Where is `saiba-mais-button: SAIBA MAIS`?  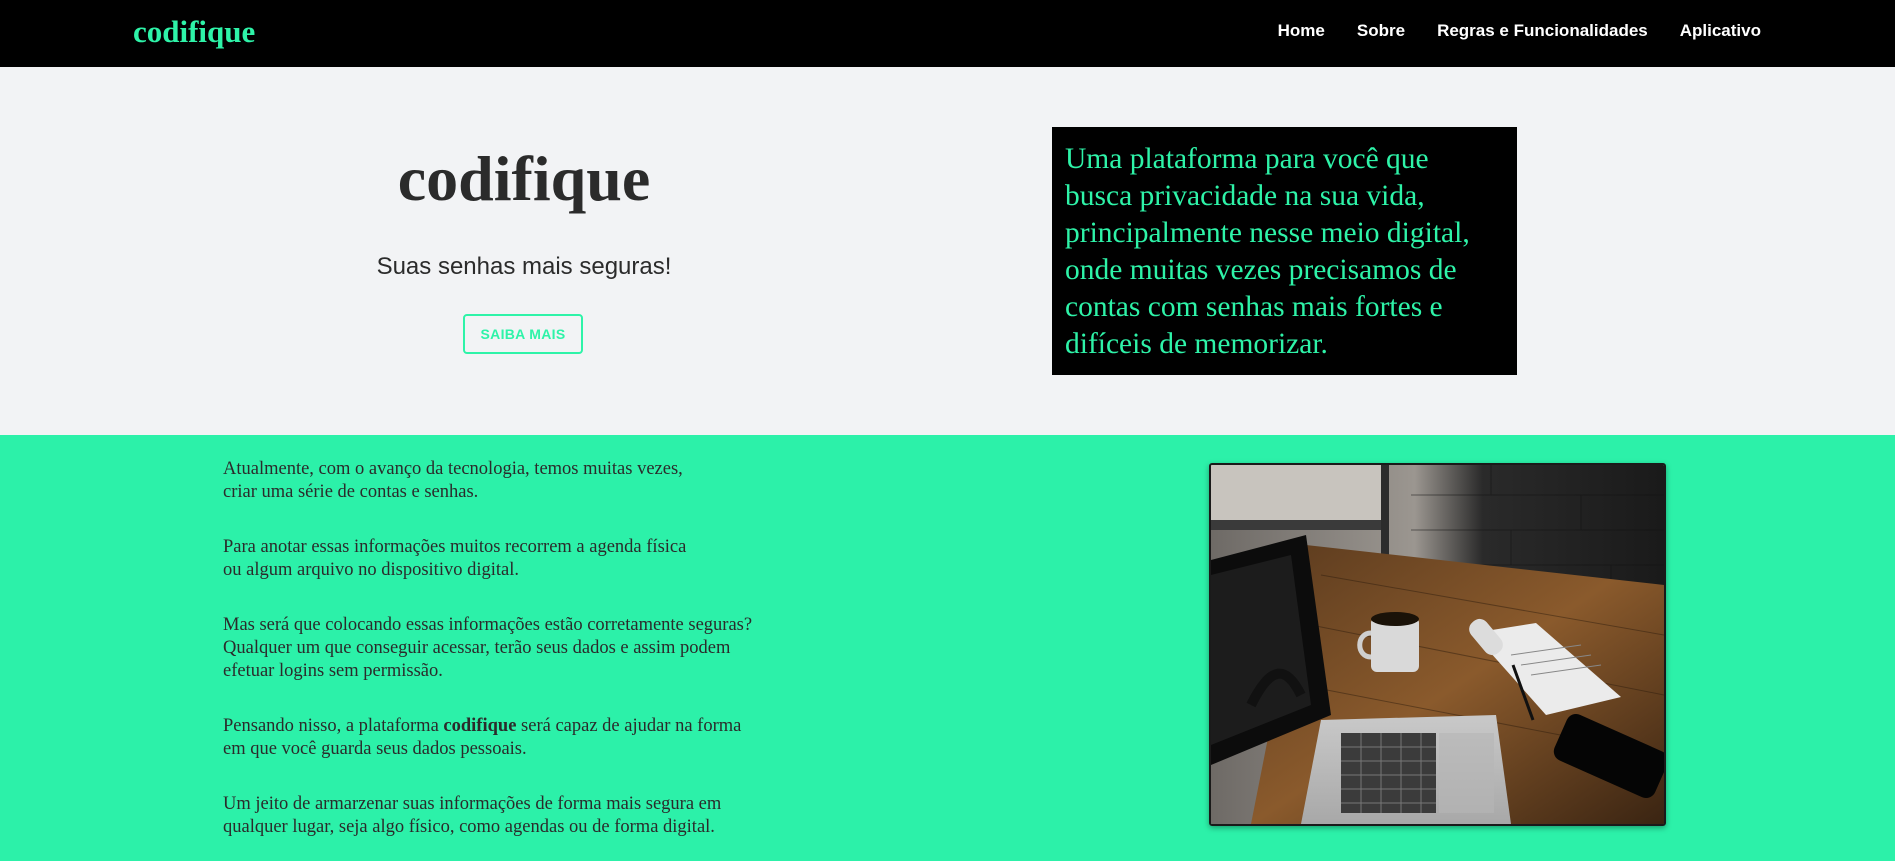
saiba-mais-button: SAIBA MAIS is located at coordinates (523, 334).